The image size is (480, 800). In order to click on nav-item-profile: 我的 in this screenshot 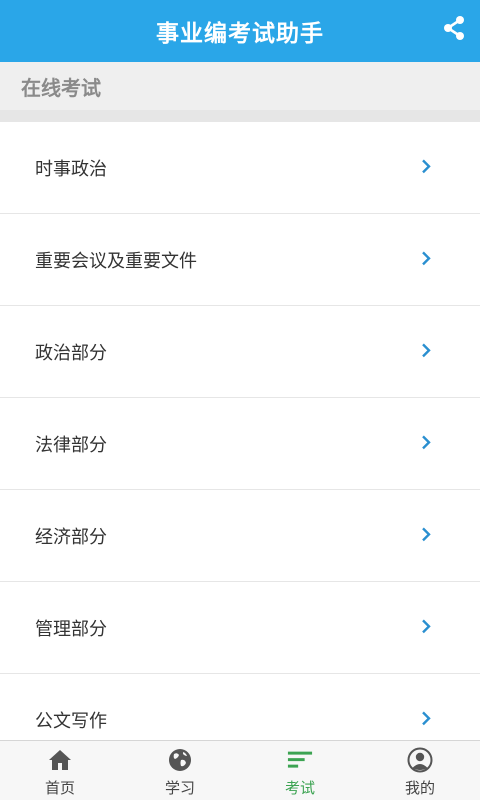, I will do `click(420, 770)`.